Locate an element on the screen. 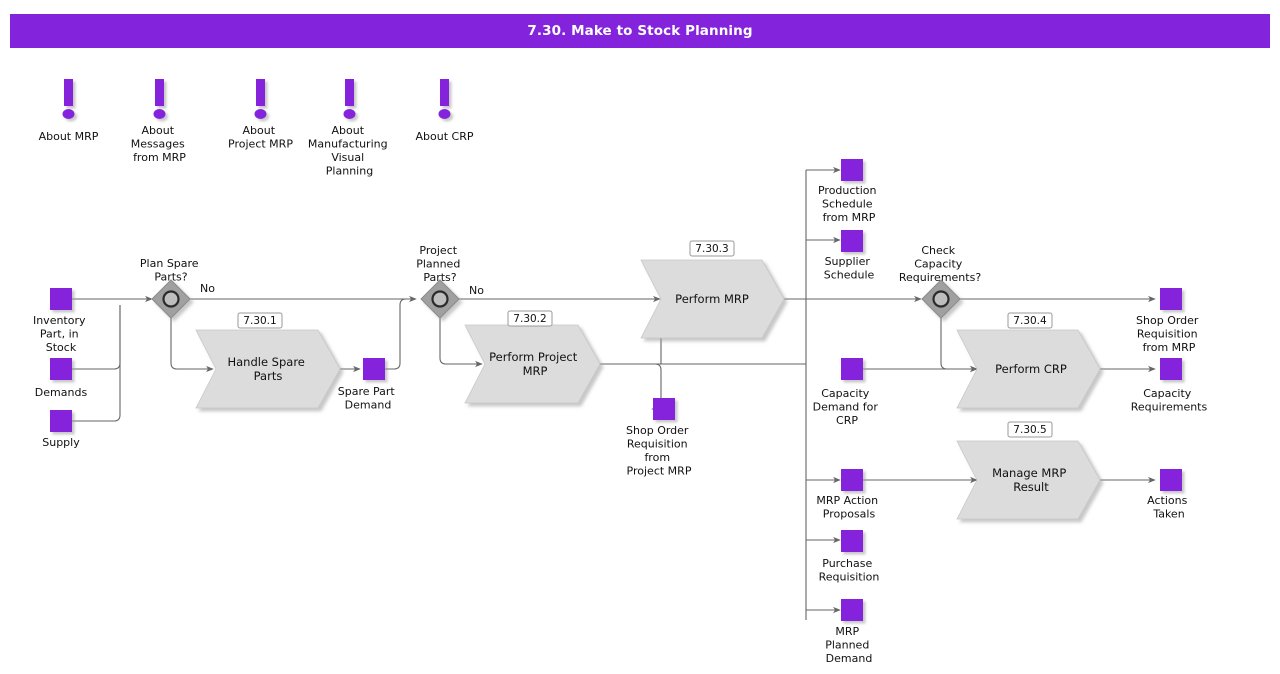 The image size is (1280, 674). artifact-supply: Supply is located at coordinates (61, 429).